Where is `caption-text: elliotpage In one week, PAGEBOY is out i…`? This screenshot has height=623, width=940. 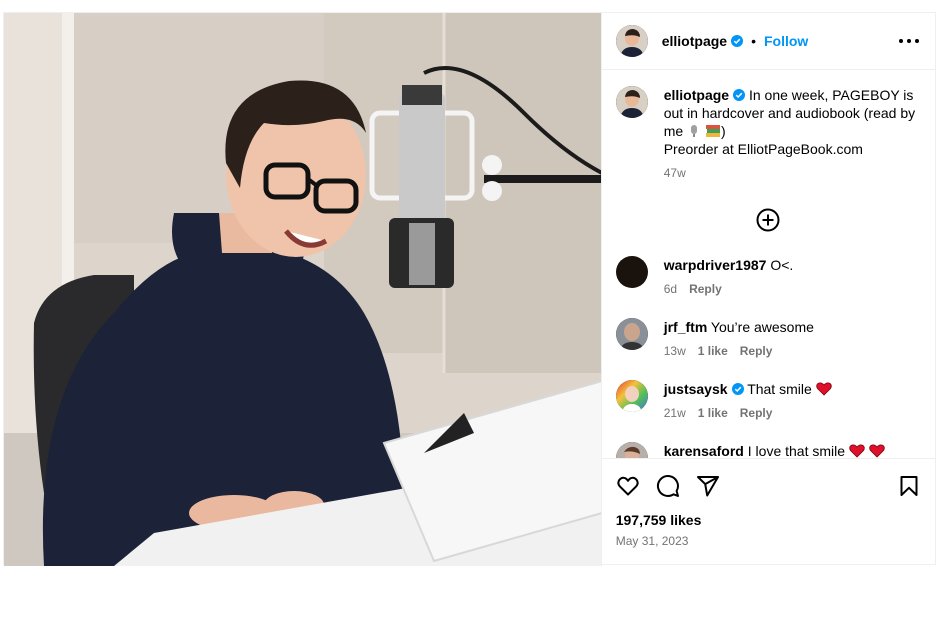
caption-text: elliotpage In one week, PAGEBOY is out i… is located at coordinates (792, 122).